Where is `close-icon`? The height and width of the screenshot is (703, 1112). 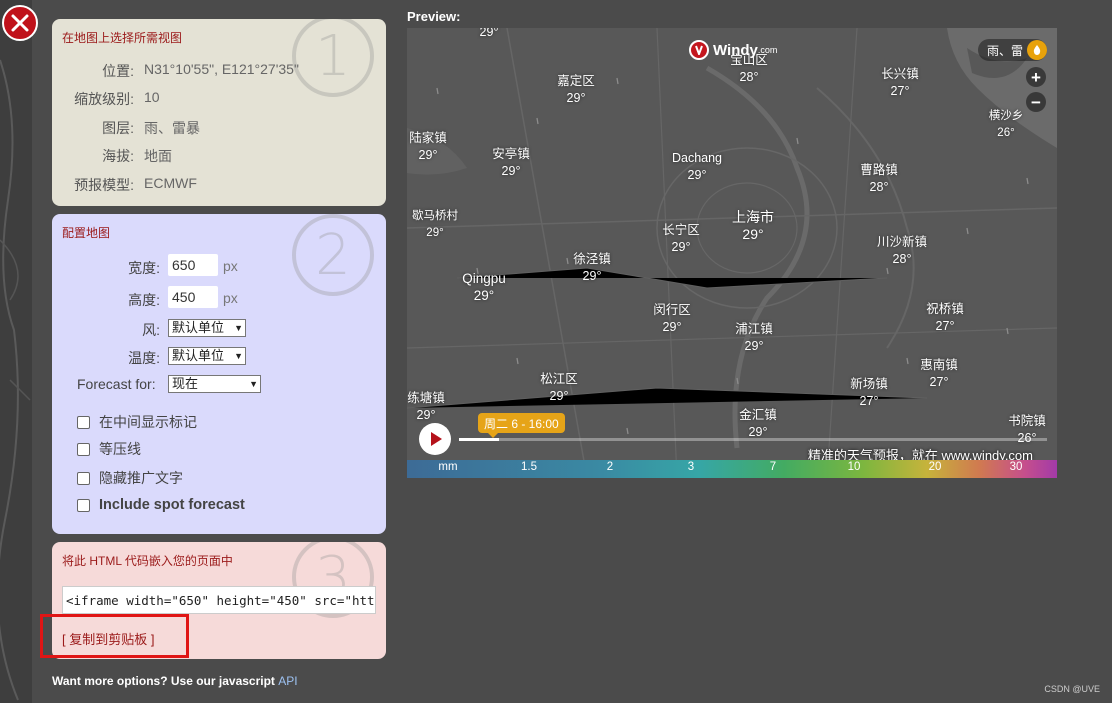
close-icon is located at coordinates (20, 23).